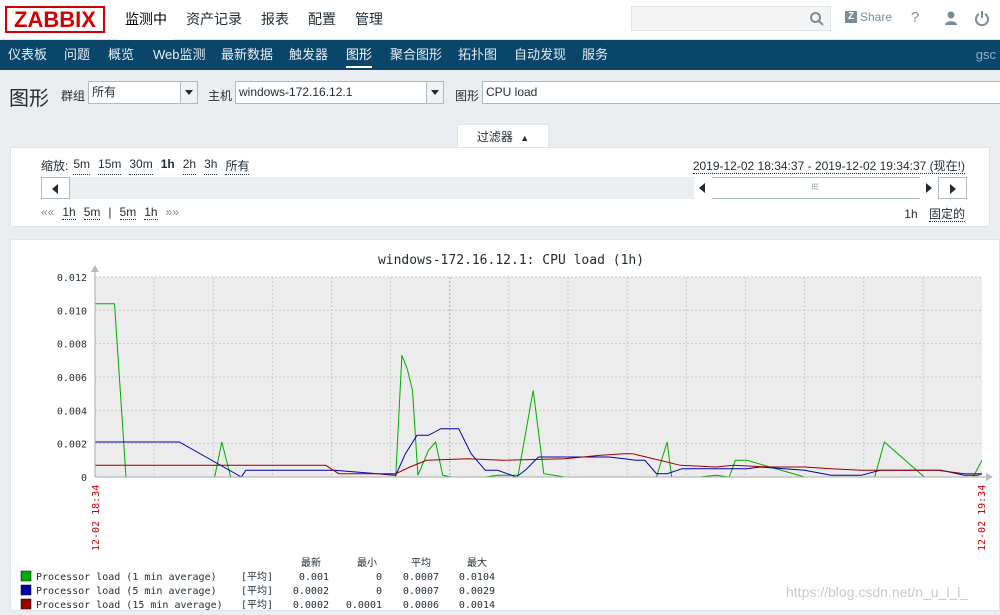 The width and height of the screenshot is (1000, 615). Describe the element at coordinates (128, 212) in the screenshot. I see `nav-forward-5m: 5m` at that location.